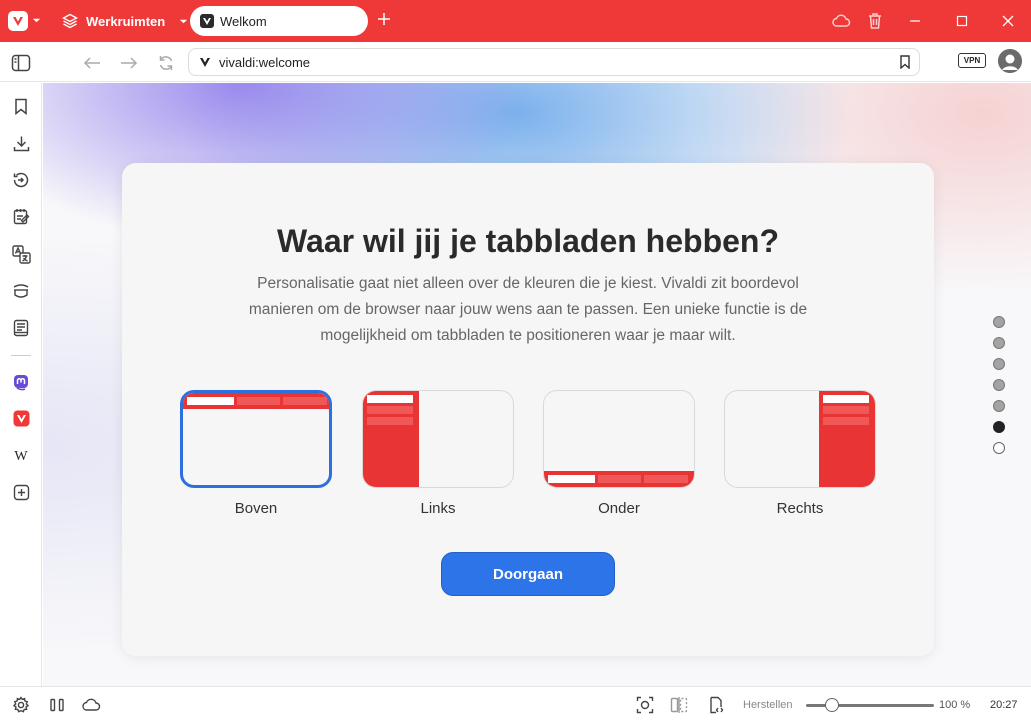 Image resolution: width=1031 pixels, height=722 pixels. I want to click on mastodon-panel-icon, so click(21, 382).